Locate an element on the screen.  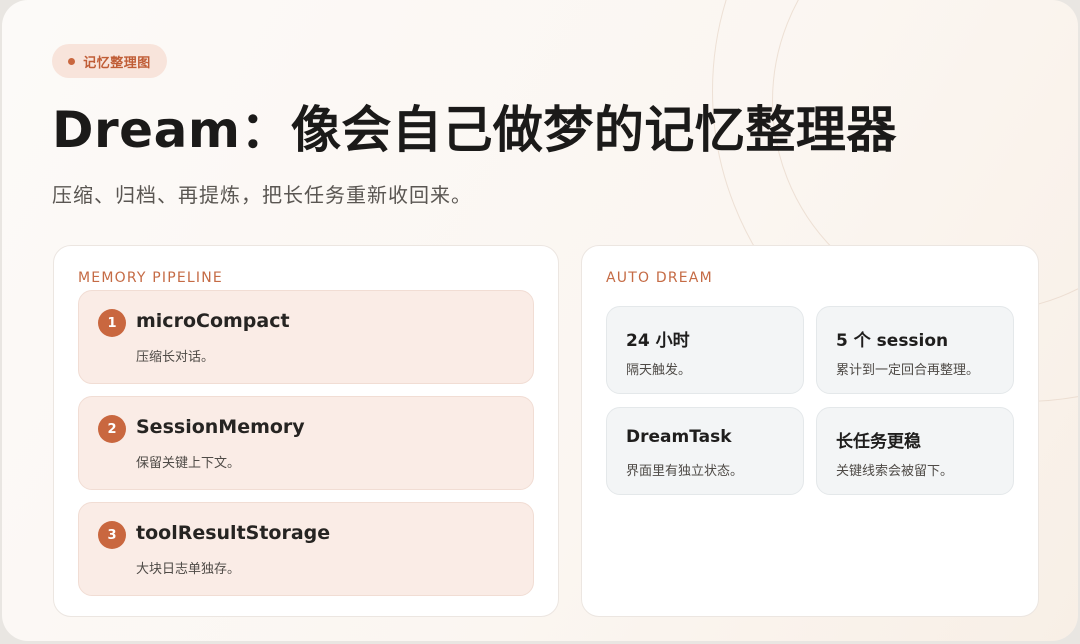
card-title: 长任务更稳 is located at coordinates (878, 442).